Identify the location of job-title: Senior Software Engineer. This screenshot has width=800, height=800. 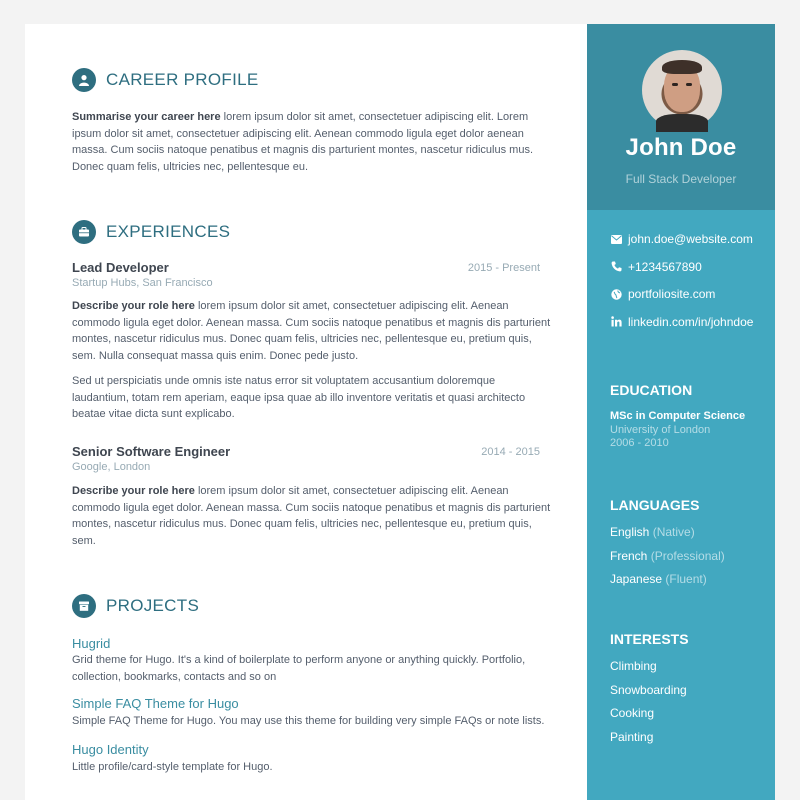
(151, 451).